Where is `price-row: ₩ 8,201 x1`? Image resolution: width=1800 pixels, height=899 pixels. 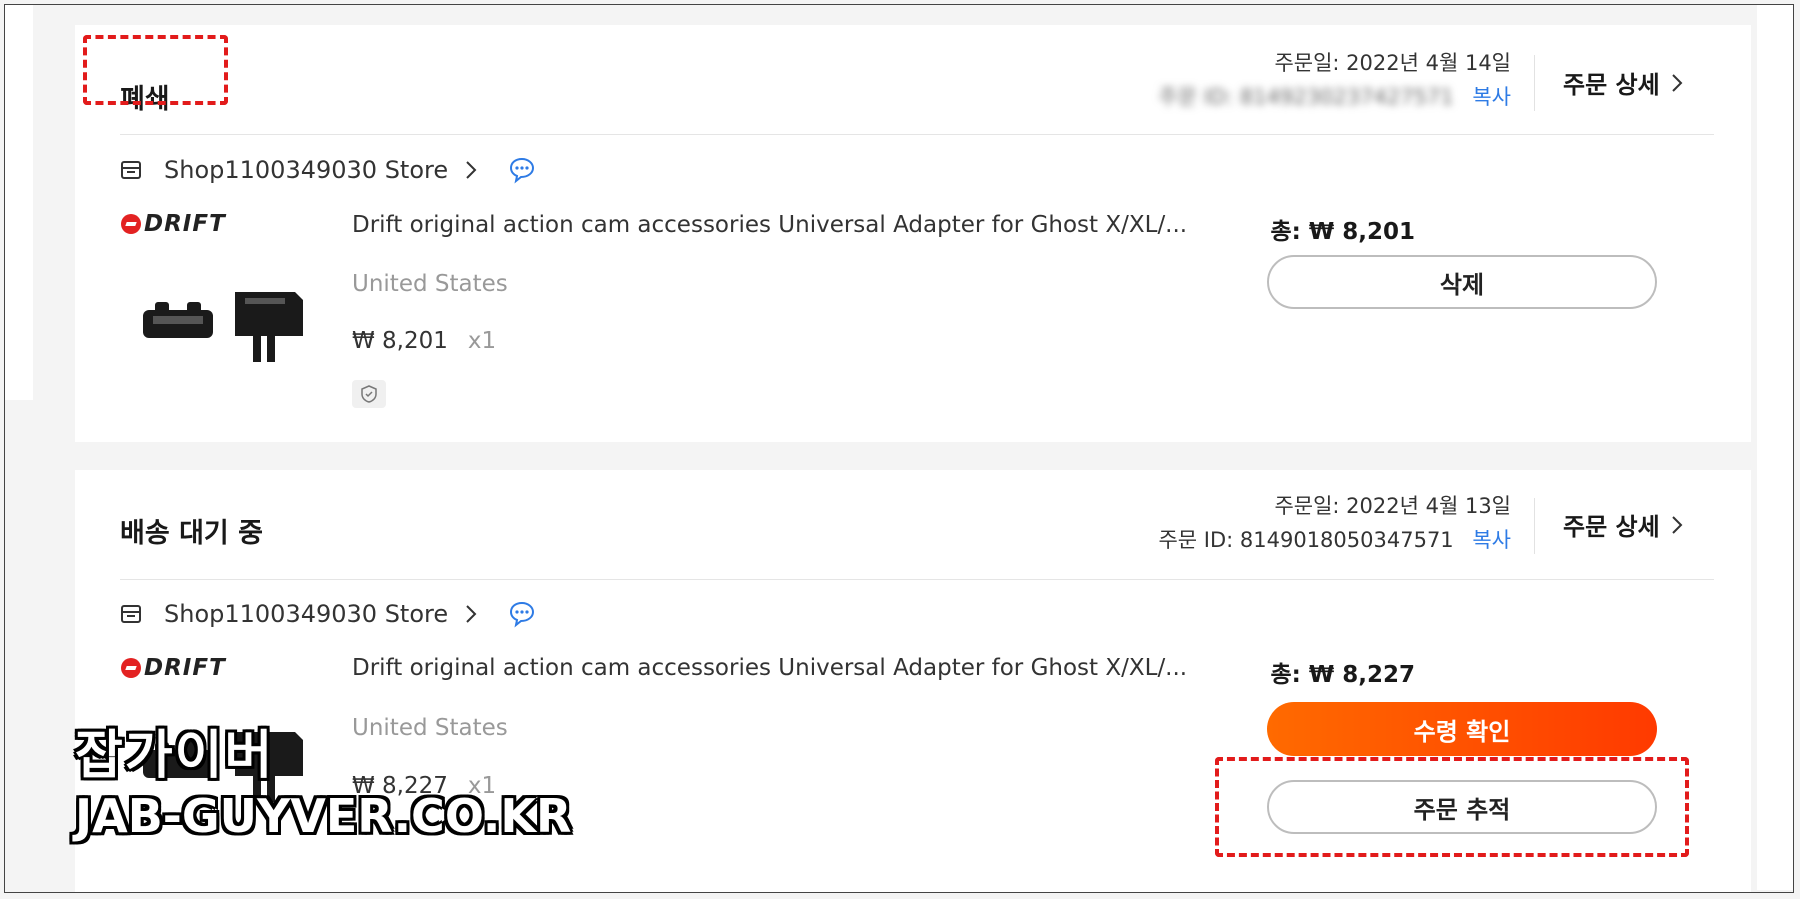 price-row: ₩ 8,201 x1 is located at coordinates (424, 341).